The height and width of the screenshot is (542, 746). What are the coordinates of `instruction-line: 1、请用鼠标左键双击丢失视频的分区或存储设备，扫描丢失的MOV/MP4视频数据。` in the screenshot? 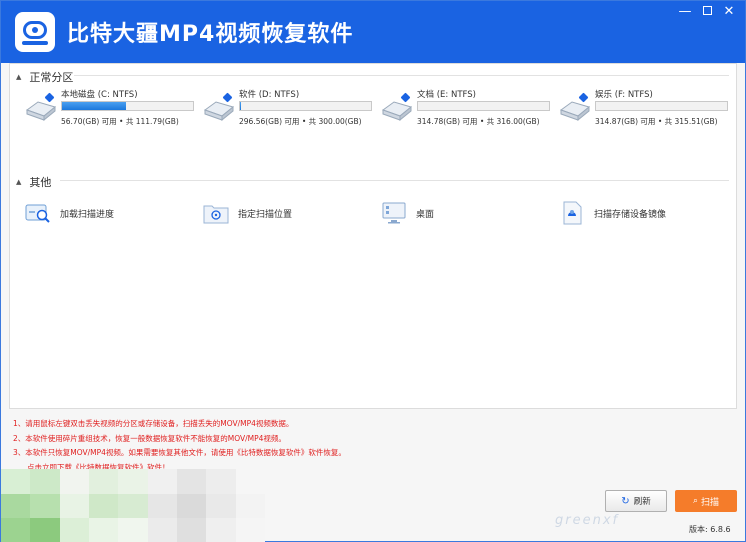 It's located at (153, 423).